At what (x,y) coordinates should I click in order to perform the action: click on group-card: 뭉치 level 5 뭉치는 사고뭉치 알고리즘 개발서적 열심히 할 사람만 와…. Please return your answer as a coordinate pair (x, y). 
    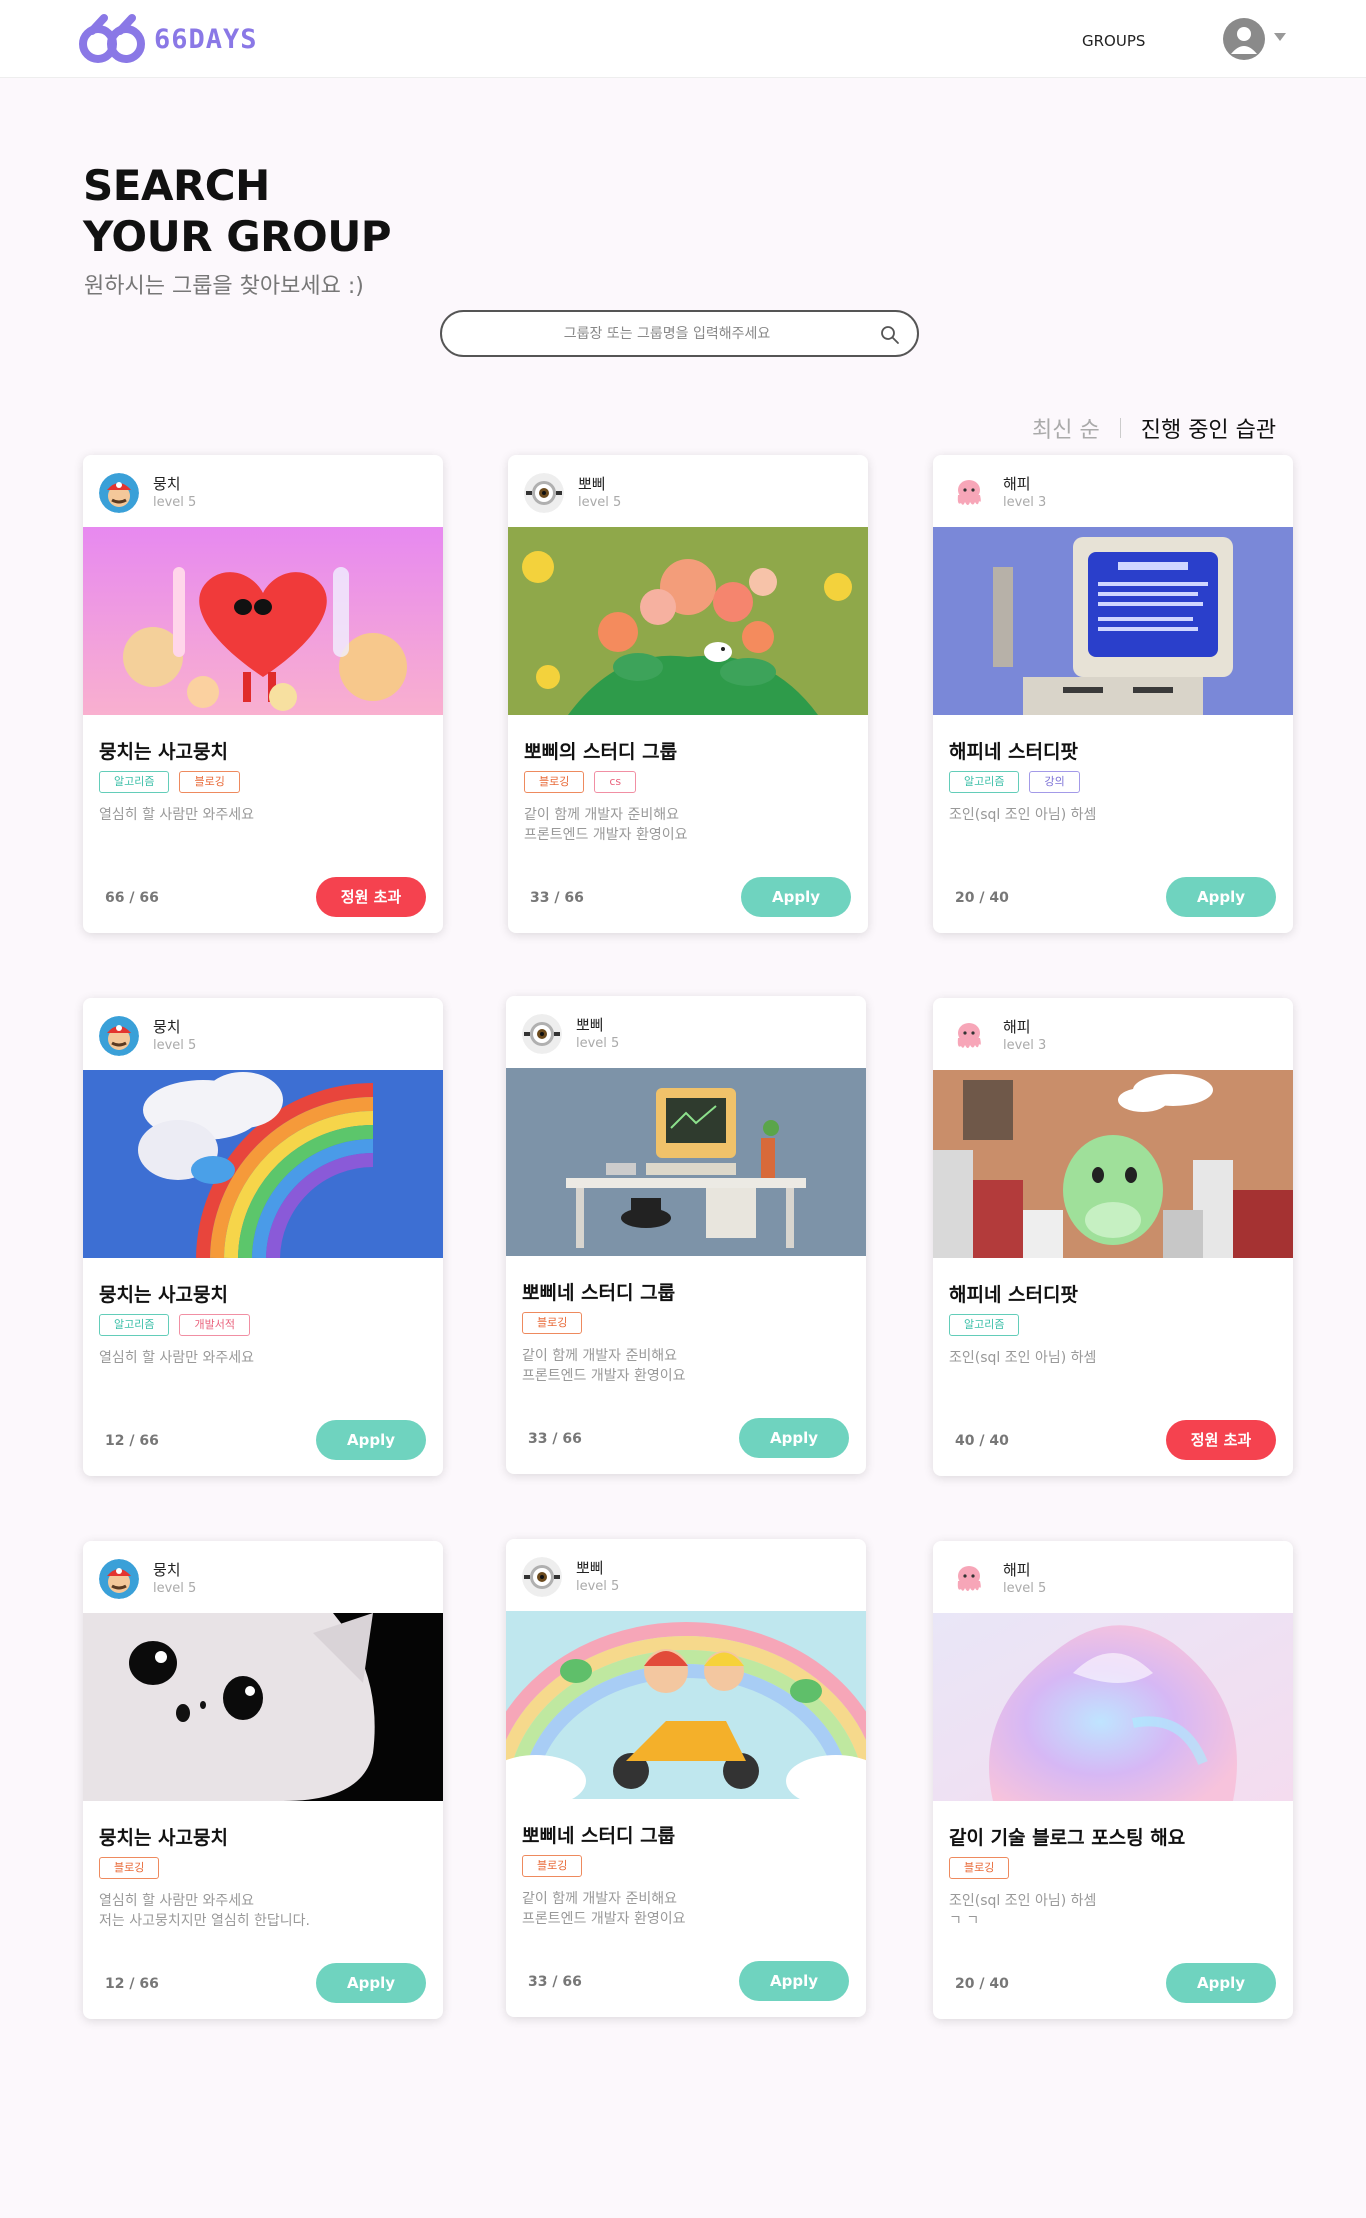
    Looking at the image, I should click on (263, 1237).